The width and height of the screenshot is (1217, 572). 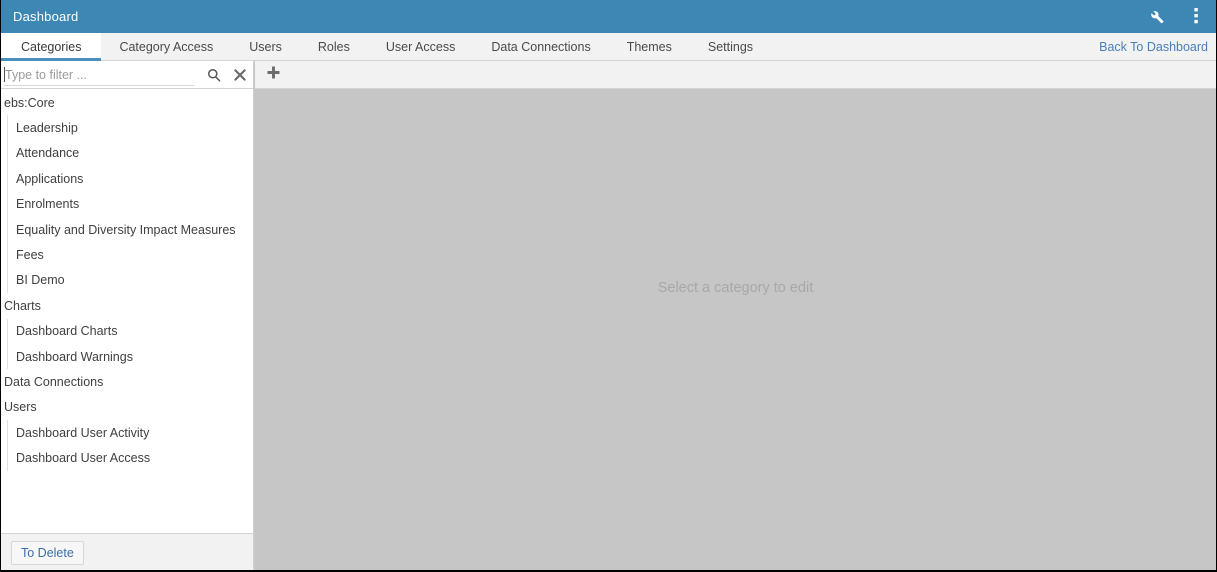 I want to click on list-item-label: Leadership, so click(x=47, y=128).